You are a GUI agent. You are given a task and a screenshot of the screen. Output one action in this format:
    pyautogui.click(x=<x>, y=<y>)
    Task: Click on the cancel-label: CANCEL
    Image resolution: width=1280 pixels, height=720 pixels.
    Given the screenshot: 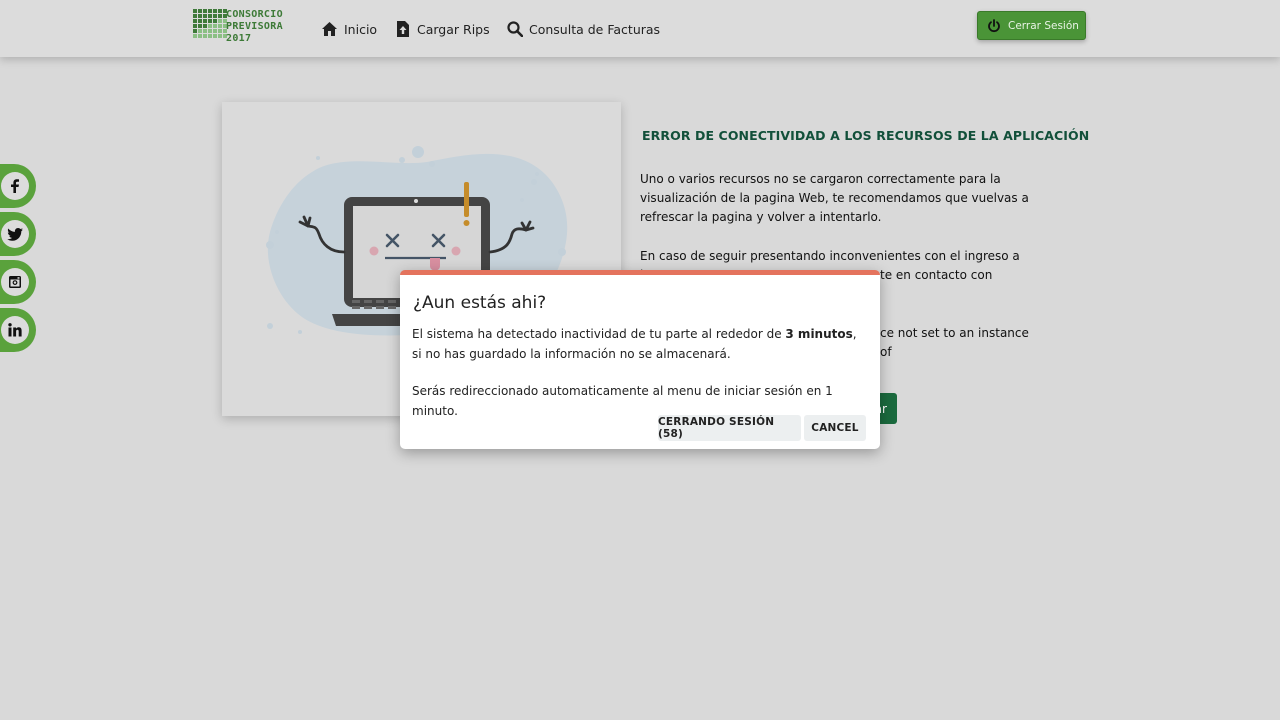 What is the action you would take?
    pyautogui.click(x=835, y=428)
    